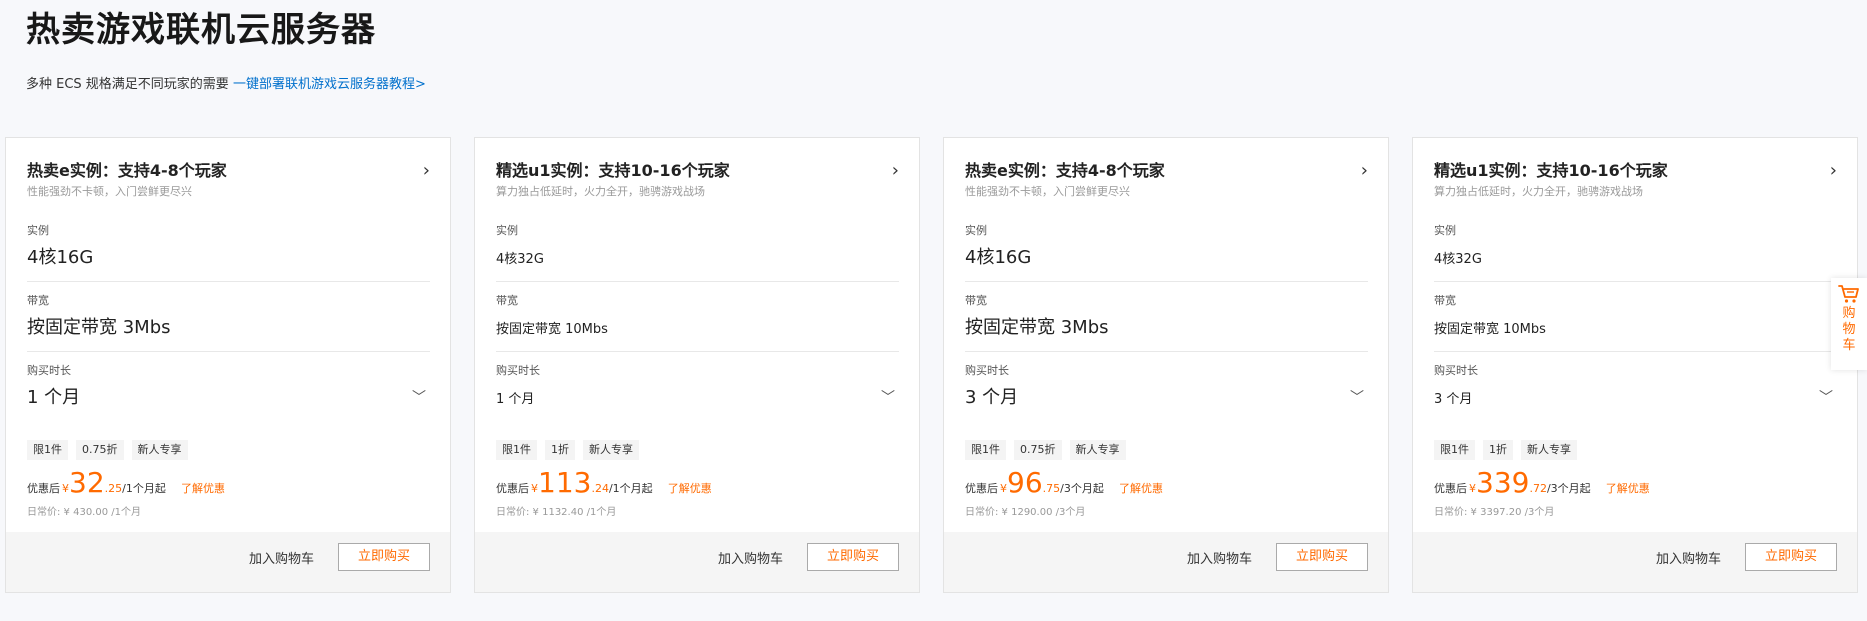  Describe the element at coordinates (1025, 482) in the screenshot. I see `price-integer: 96` at that location.